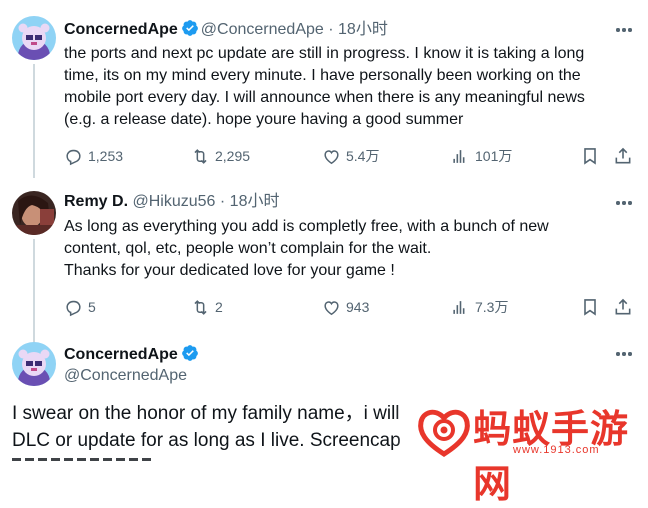 The width and height of the screenshot is (648, 508). I want to click on action-bar: 5 2 943 7.3万, so click(349, 307).